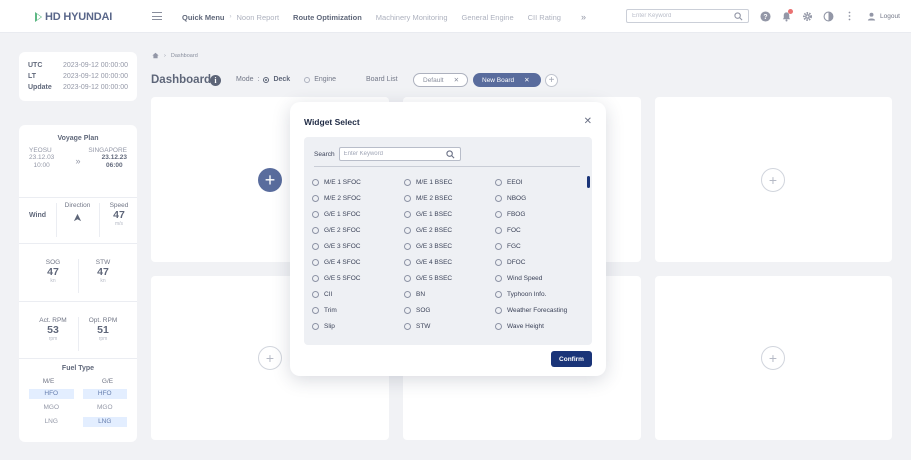 This screenshot has height=460, width=911. I want to click on widget-option: G/E 3 SFOC, so click(358, 246).